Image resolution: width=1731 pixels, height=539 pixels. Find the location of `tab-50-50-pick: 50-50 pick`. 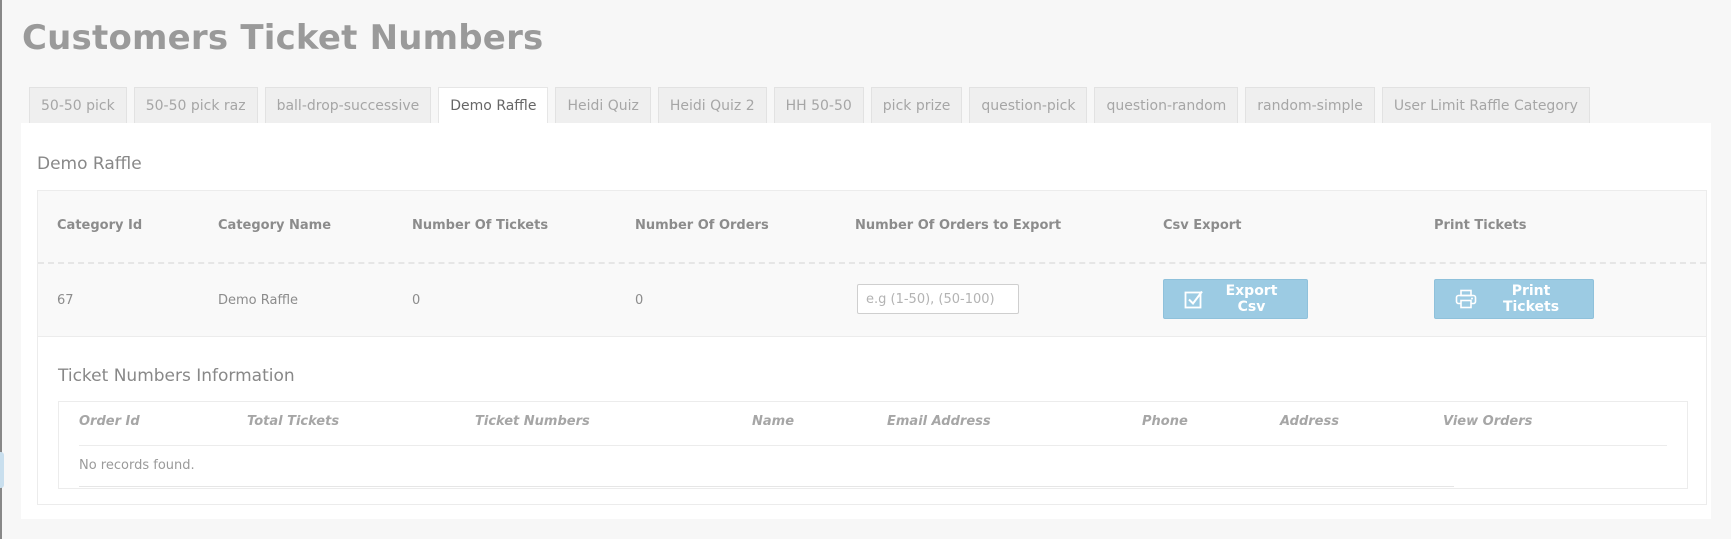

tab-50-50-pick: 50-50 pick is located at coordinates (78, 105).